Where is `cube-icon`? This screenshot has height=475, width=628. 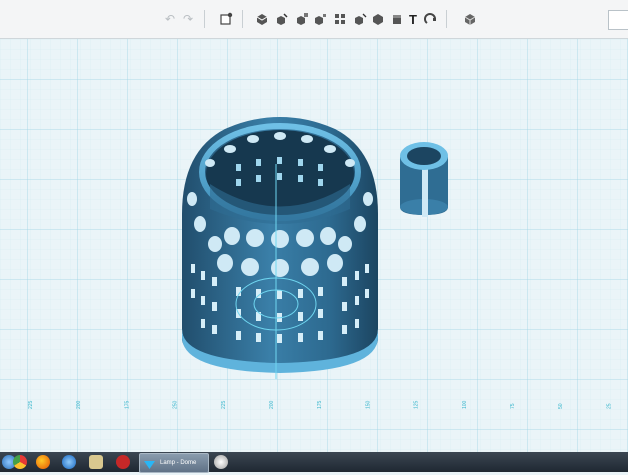
cube-icon is located at coordinates (397, 19).